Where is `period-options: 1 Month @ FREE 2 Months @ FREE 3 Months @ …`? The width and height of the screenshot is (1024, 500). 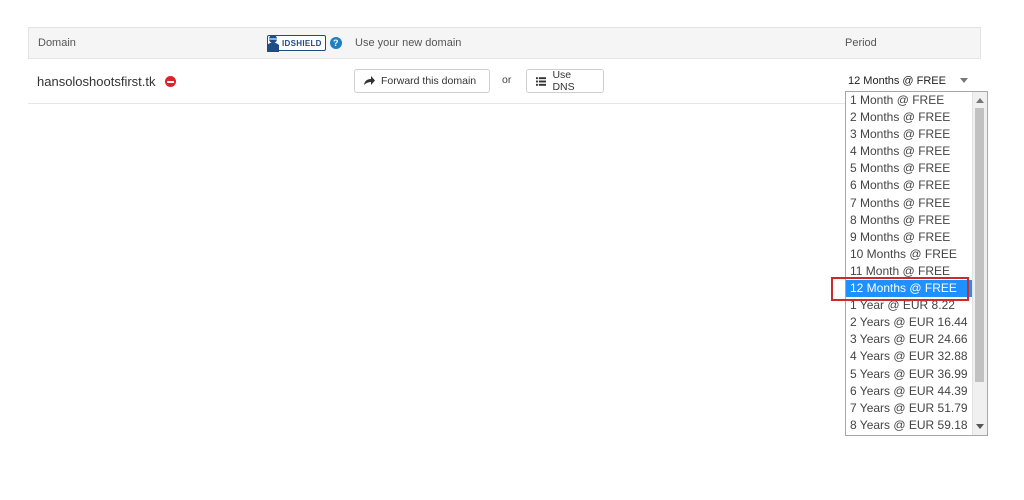
period-options: 1 Month @ FREE 2 Months @ FREE 3 Months @ … is located at coordinates (909, 263).